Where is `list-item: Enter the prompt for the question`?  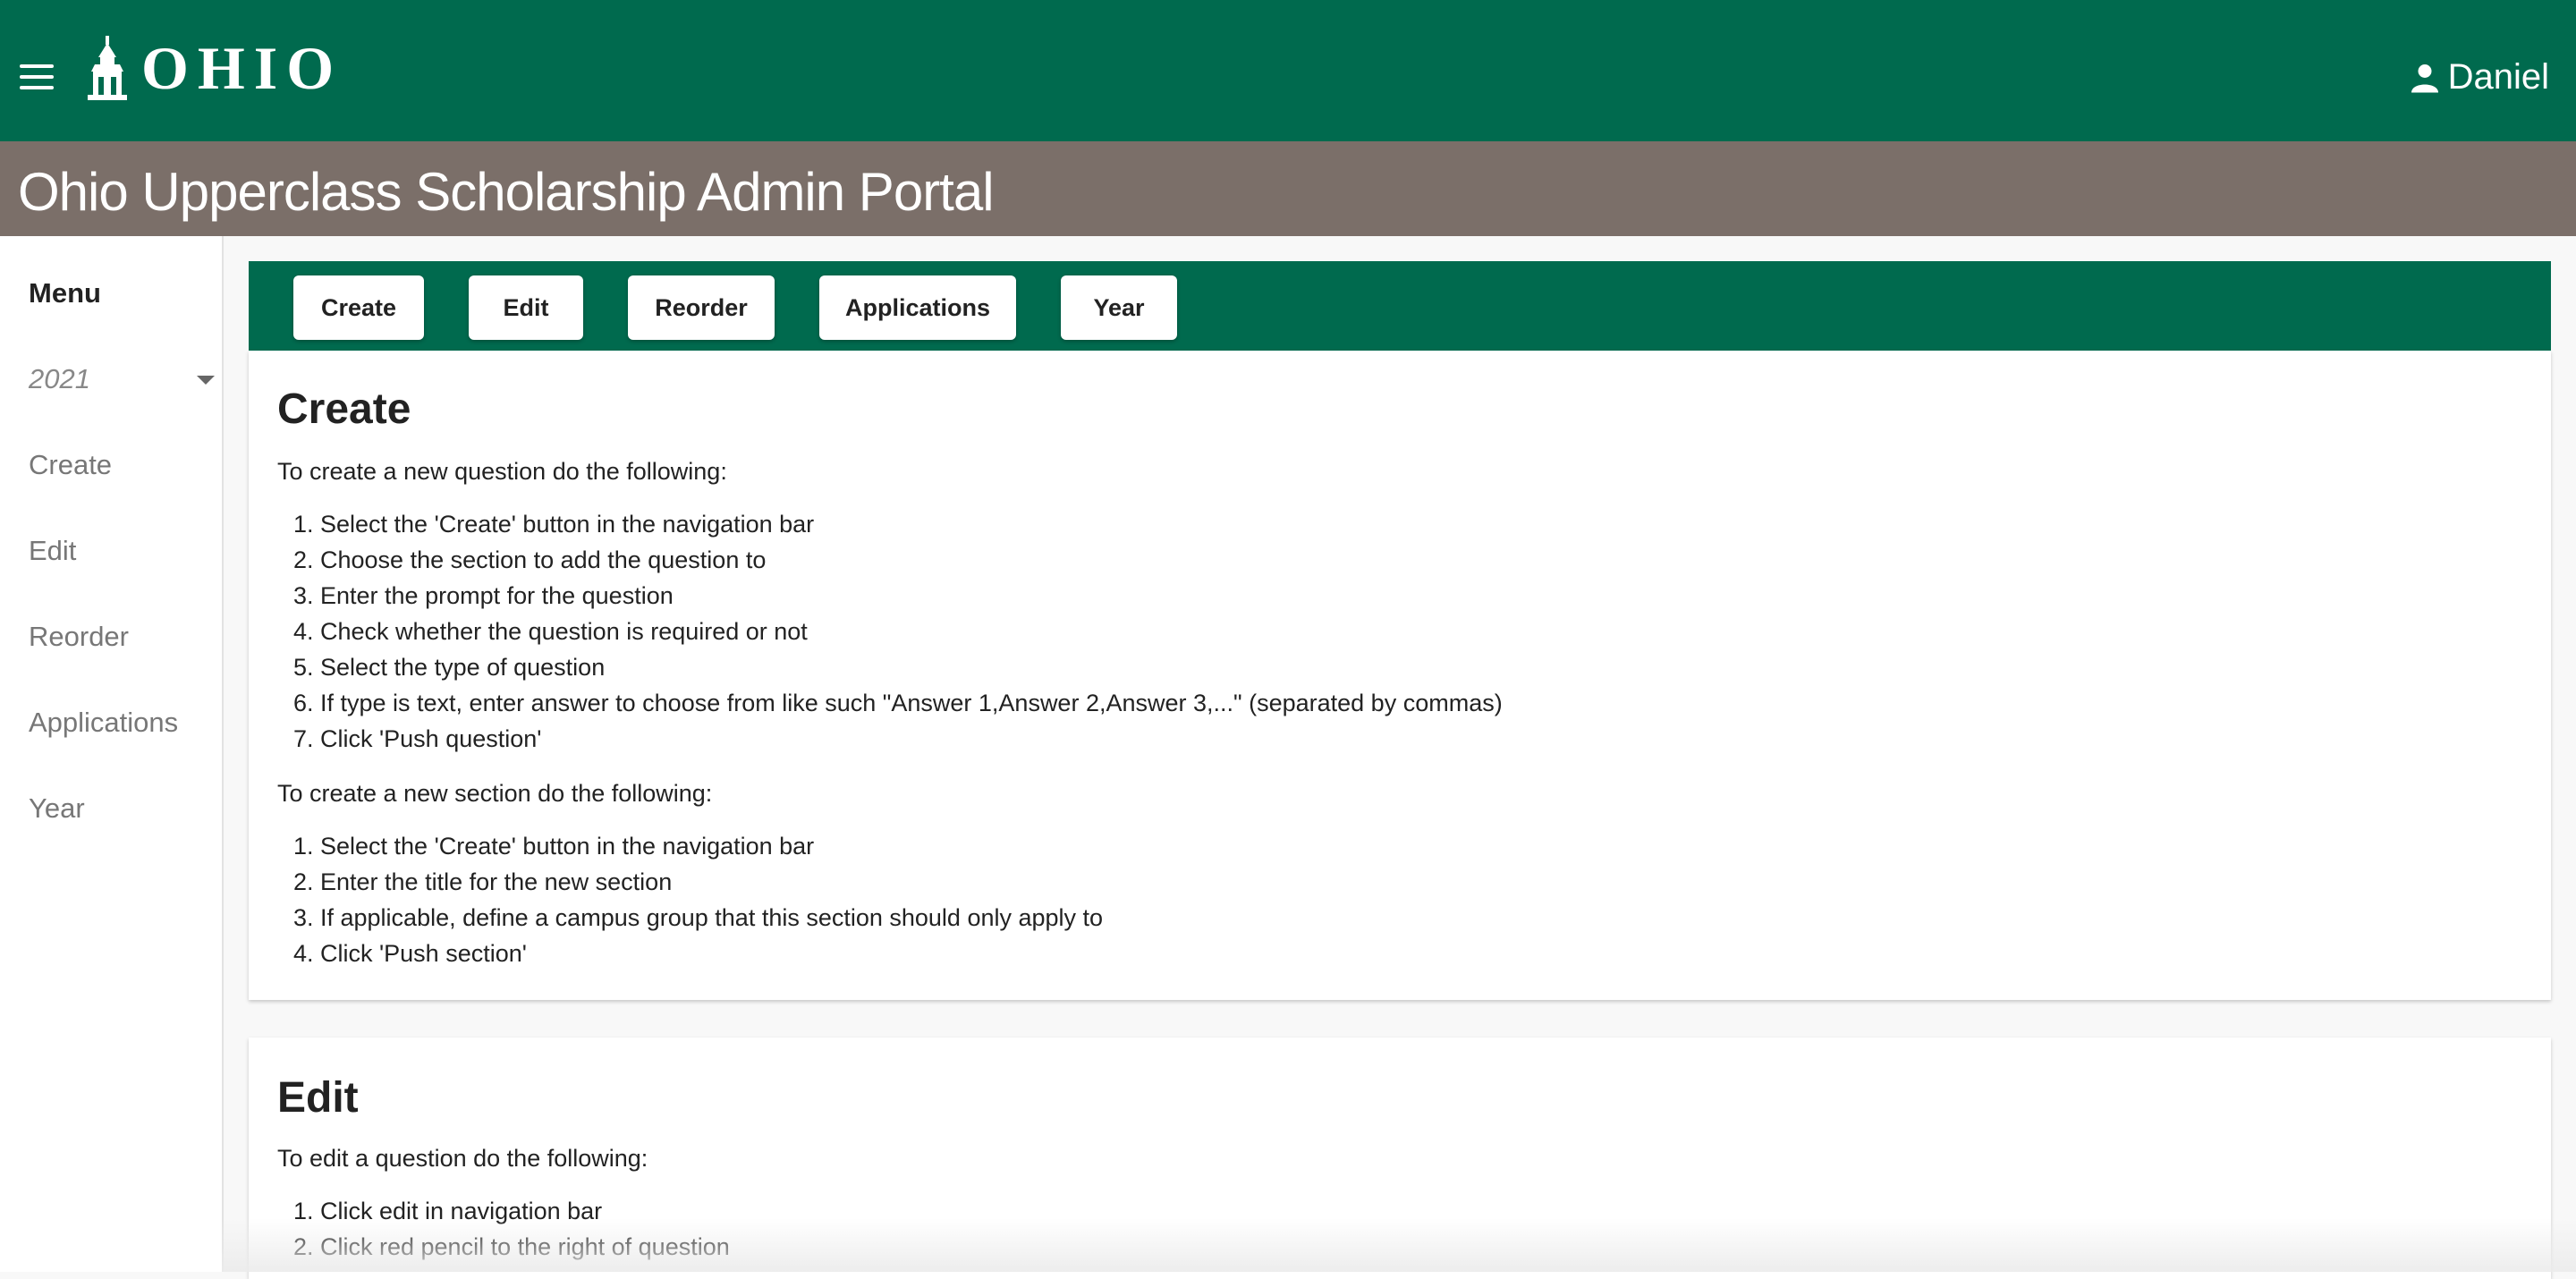
list-item: Enter the prompt for the question is located at coordinates (911, 596).